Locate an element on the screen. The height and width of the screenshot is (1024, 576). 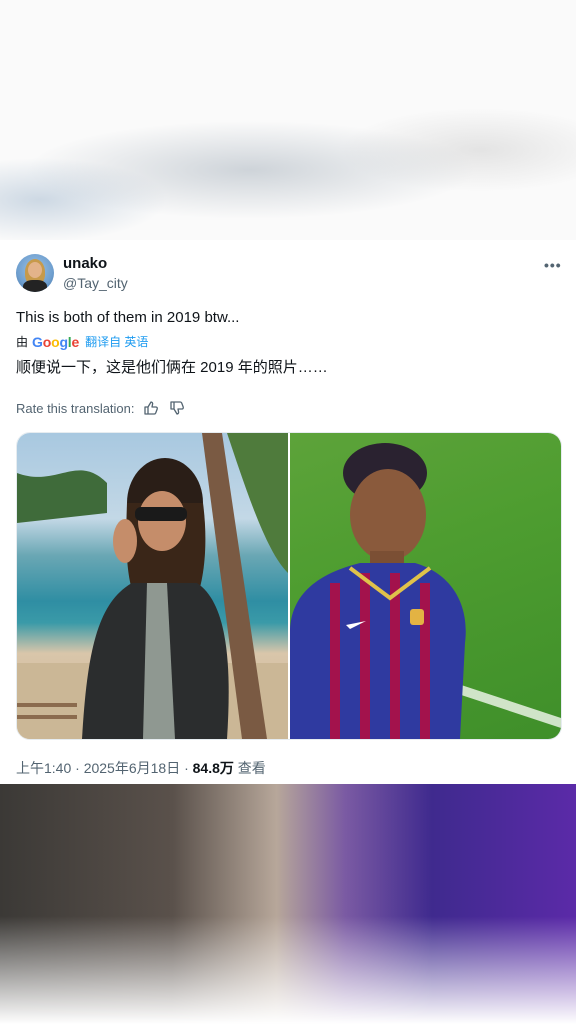
views-label: 查看 is located at coordinates (249, 768).